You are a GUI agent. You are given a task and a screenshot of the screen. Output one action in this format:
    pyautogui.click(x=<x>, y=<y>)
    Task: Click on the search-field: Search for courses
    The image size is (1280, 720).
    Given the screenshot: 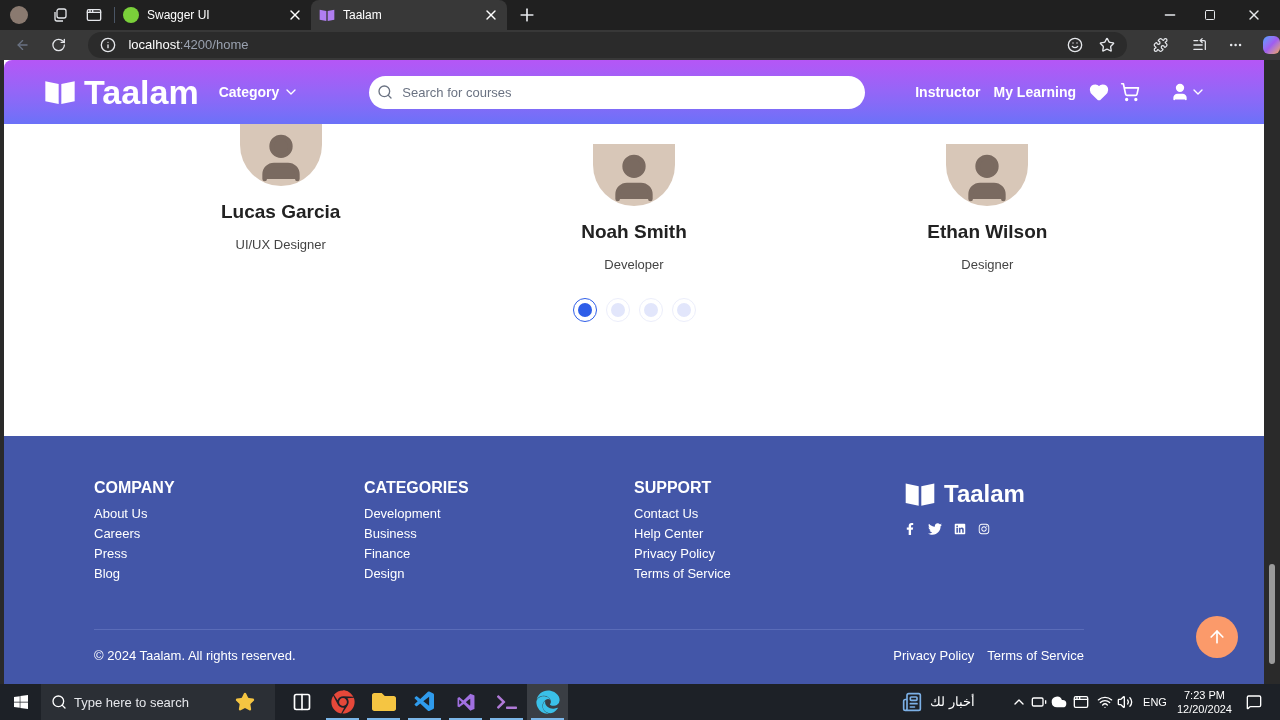 What is the action you would take?
    pyautogui.click(x=617, y=92)
    